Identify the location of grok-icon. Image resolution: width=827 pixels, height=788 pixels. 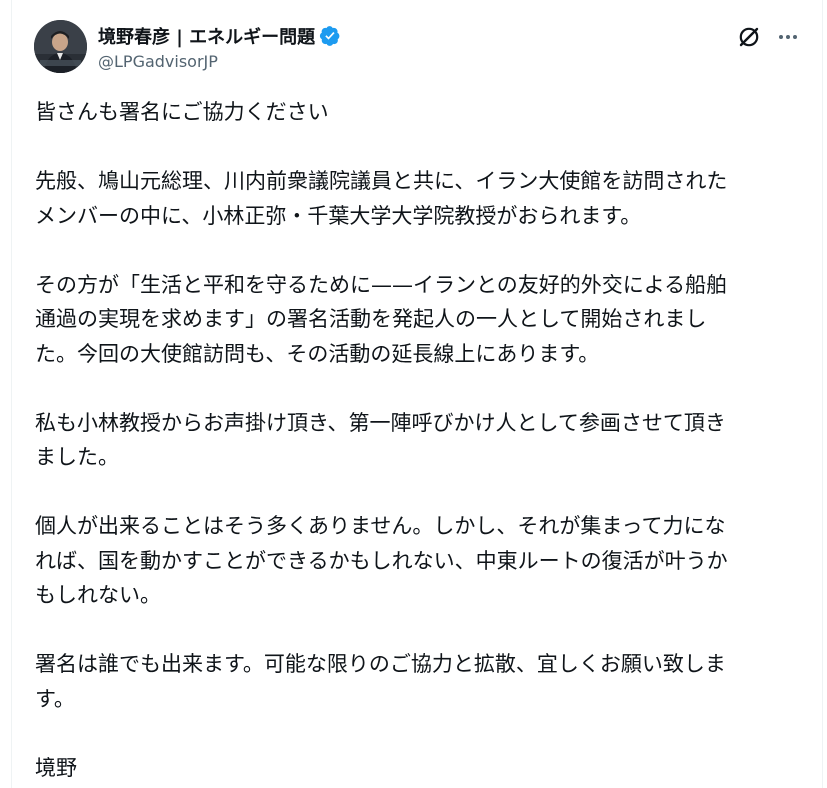
(749, 37).